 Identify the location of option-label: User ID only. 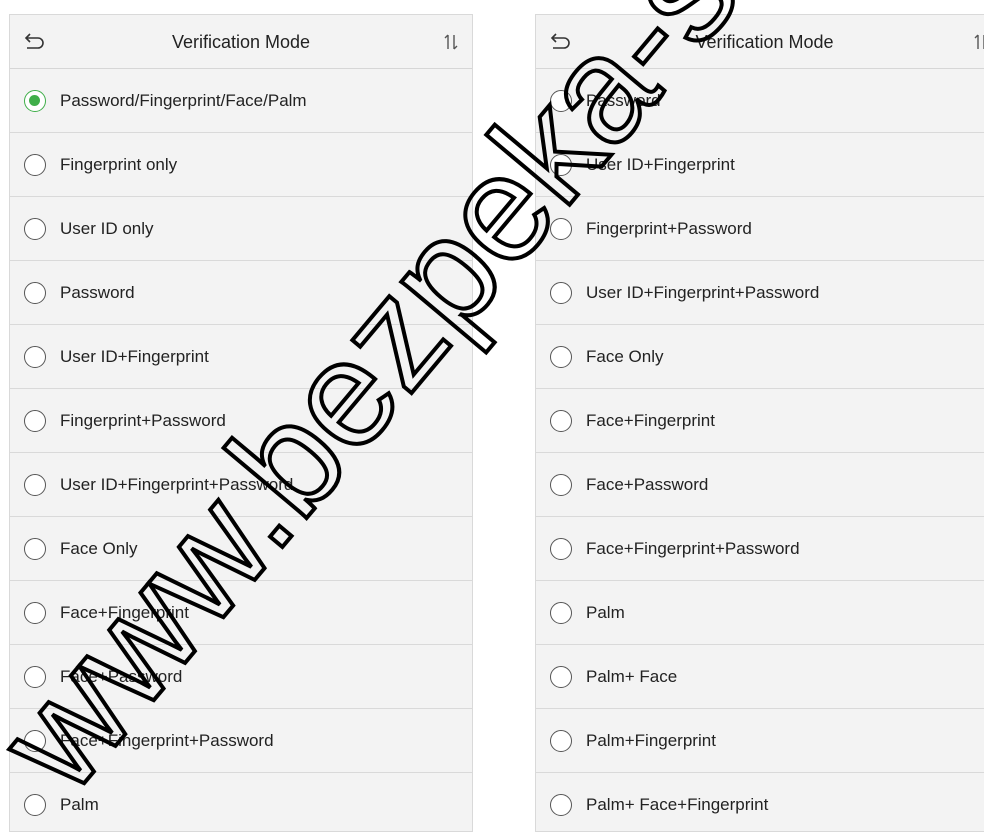
(107, 228).